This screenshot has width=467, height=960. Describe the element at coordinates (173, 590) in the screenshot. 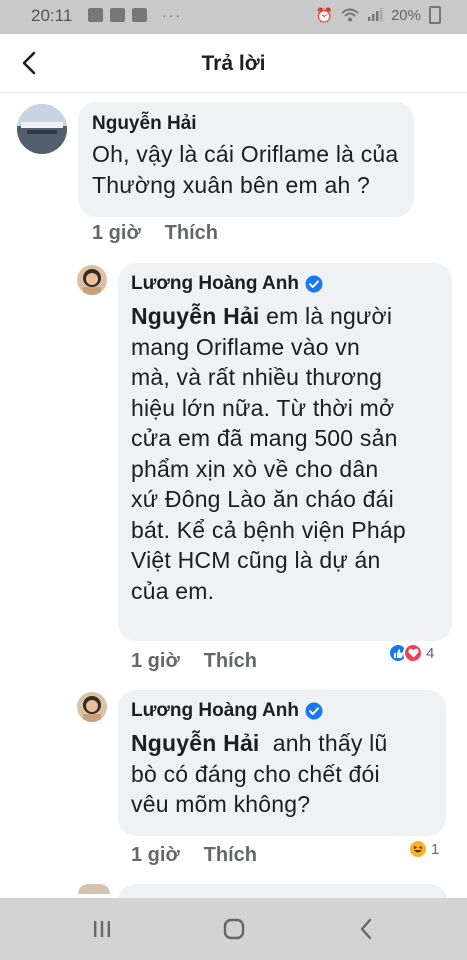

I see `comment-text-line: của em.` at that location.